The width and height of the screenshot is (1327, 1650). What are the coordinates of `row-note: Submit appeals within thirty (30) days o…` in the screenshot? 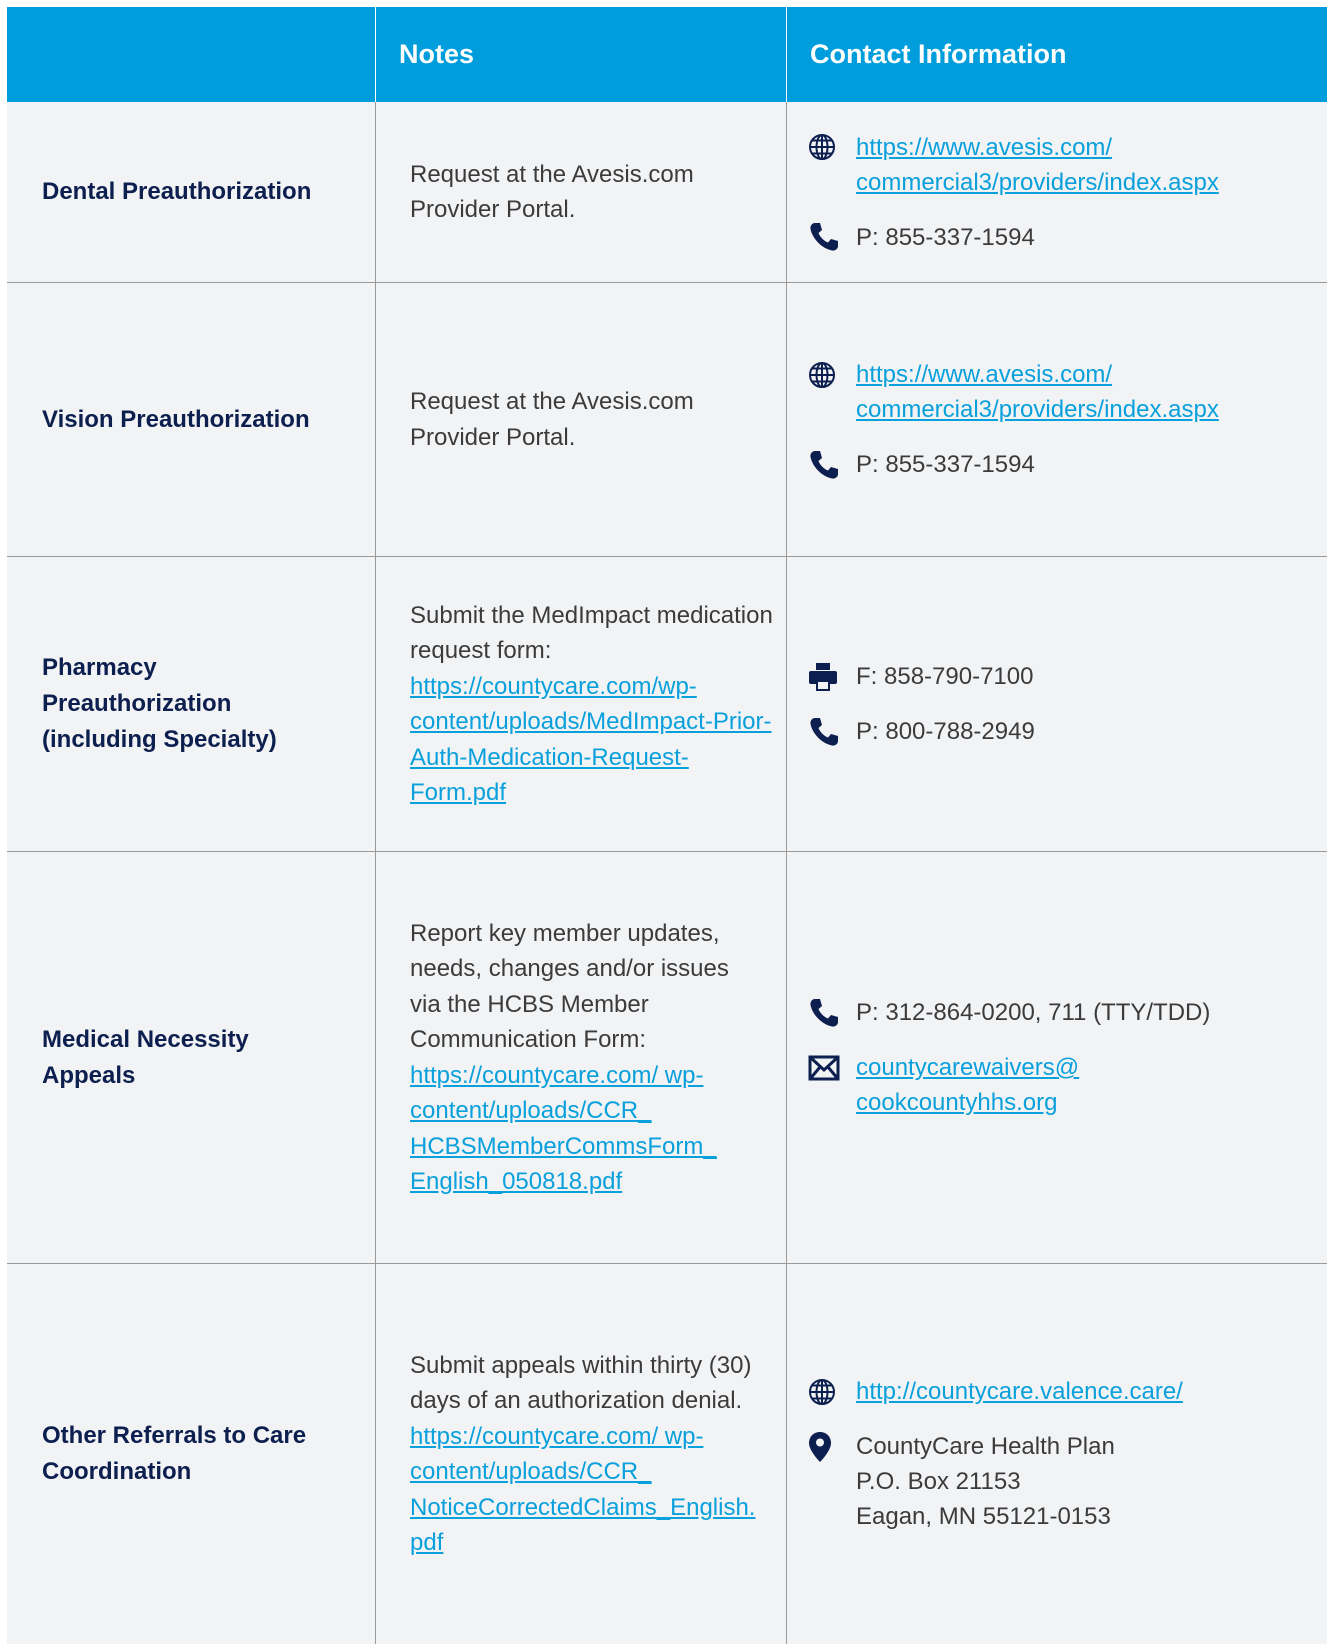 It's located at (593, 1454).